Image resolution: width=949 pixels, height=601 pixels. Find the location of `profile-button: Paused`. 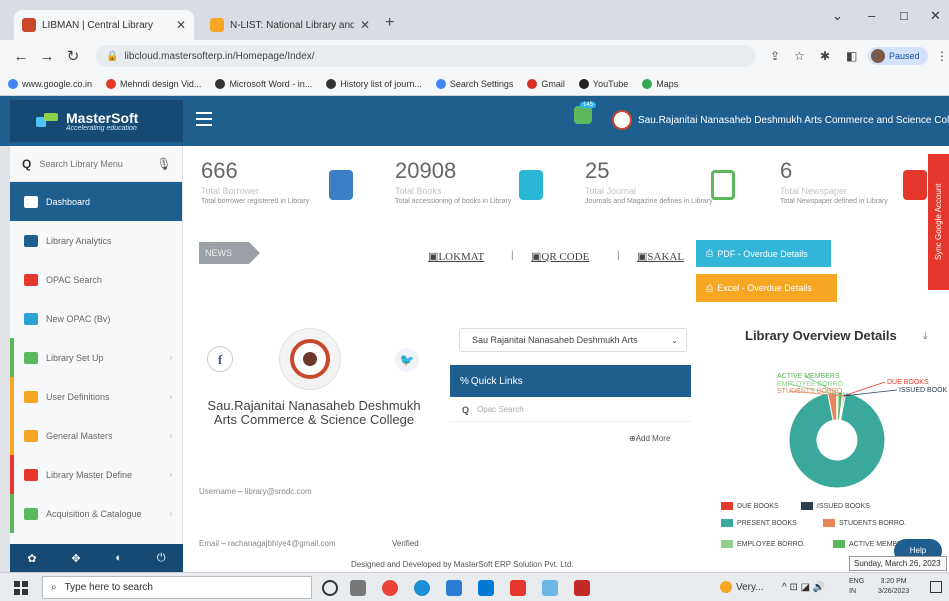

profile-button: Paused is located at coordinates (898, 56).